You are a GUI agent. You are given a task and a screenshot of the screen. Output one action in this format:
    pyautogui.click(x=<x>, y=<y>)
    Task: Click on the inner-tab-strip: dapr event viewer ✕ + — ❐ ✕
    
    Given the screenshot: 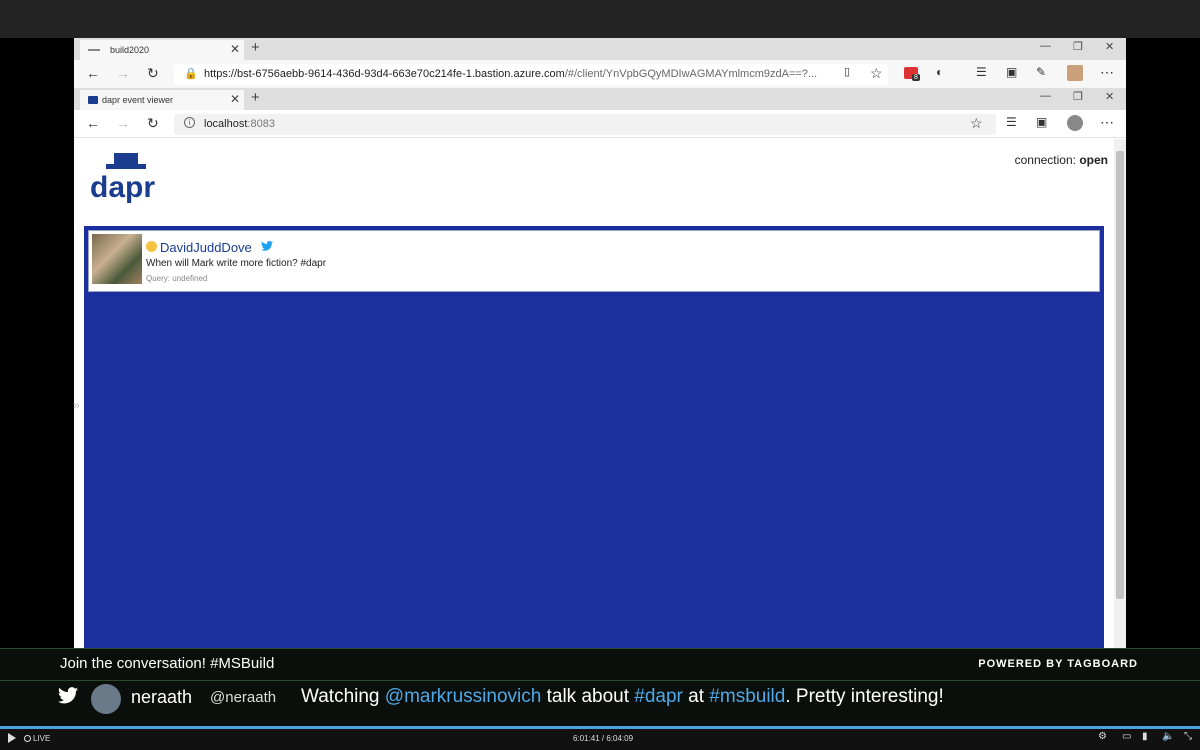 What is the action you would take?
    pyautogui.click(x=600, y=99)
    